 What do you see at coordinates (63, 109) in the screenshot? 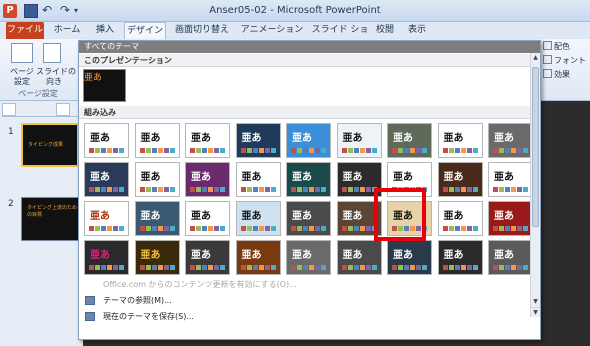
I see `outline-tab` at bounding box center [63, 109].